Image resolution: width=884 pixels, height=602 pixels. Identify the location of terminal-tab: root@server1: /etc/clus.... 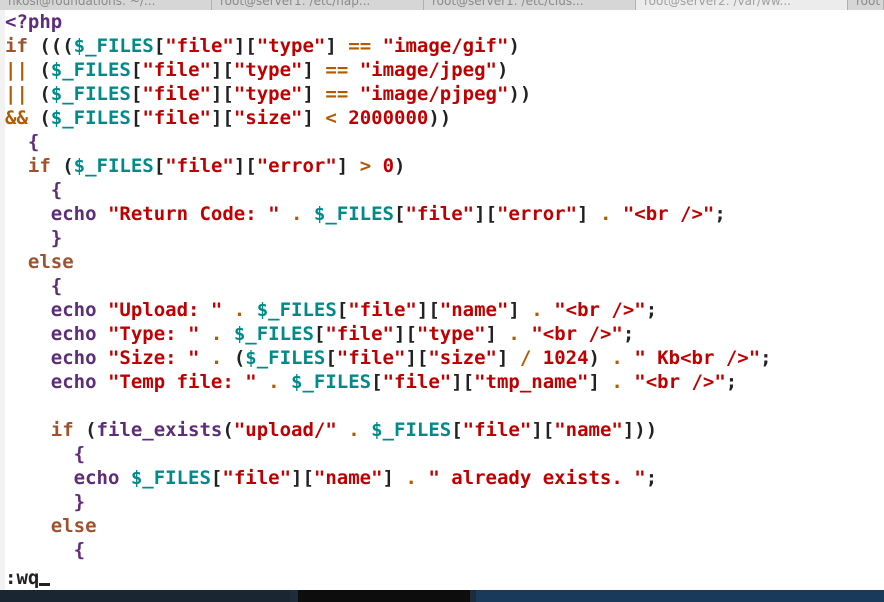
(530, 5).